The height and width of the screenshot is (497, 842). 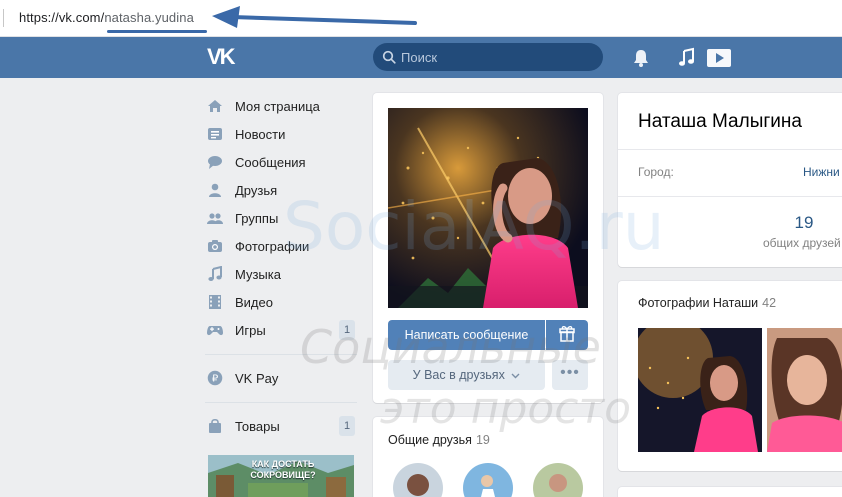 I want to click on common-friends-counter: 19, so click(x=804, y=223).